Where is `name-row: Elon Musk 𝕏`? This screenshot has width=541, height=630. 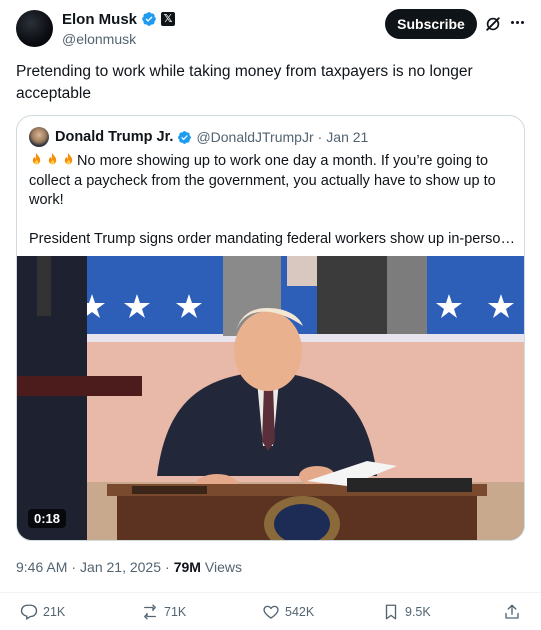 name-row: Elon Musk 𝕏 is located at coordinates (119, 19).